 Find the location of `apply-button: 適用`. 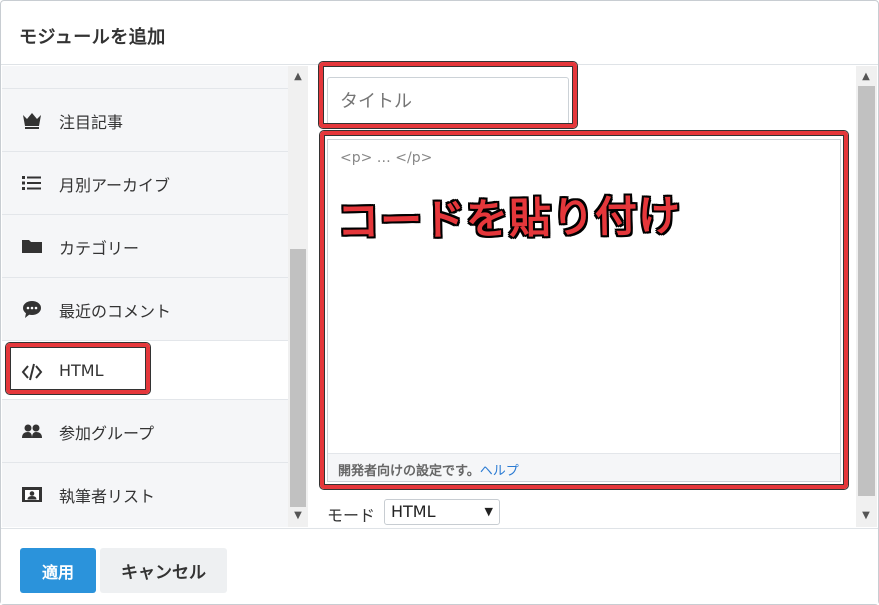

apply-button: 適用 is located at coordinates (58, 570).